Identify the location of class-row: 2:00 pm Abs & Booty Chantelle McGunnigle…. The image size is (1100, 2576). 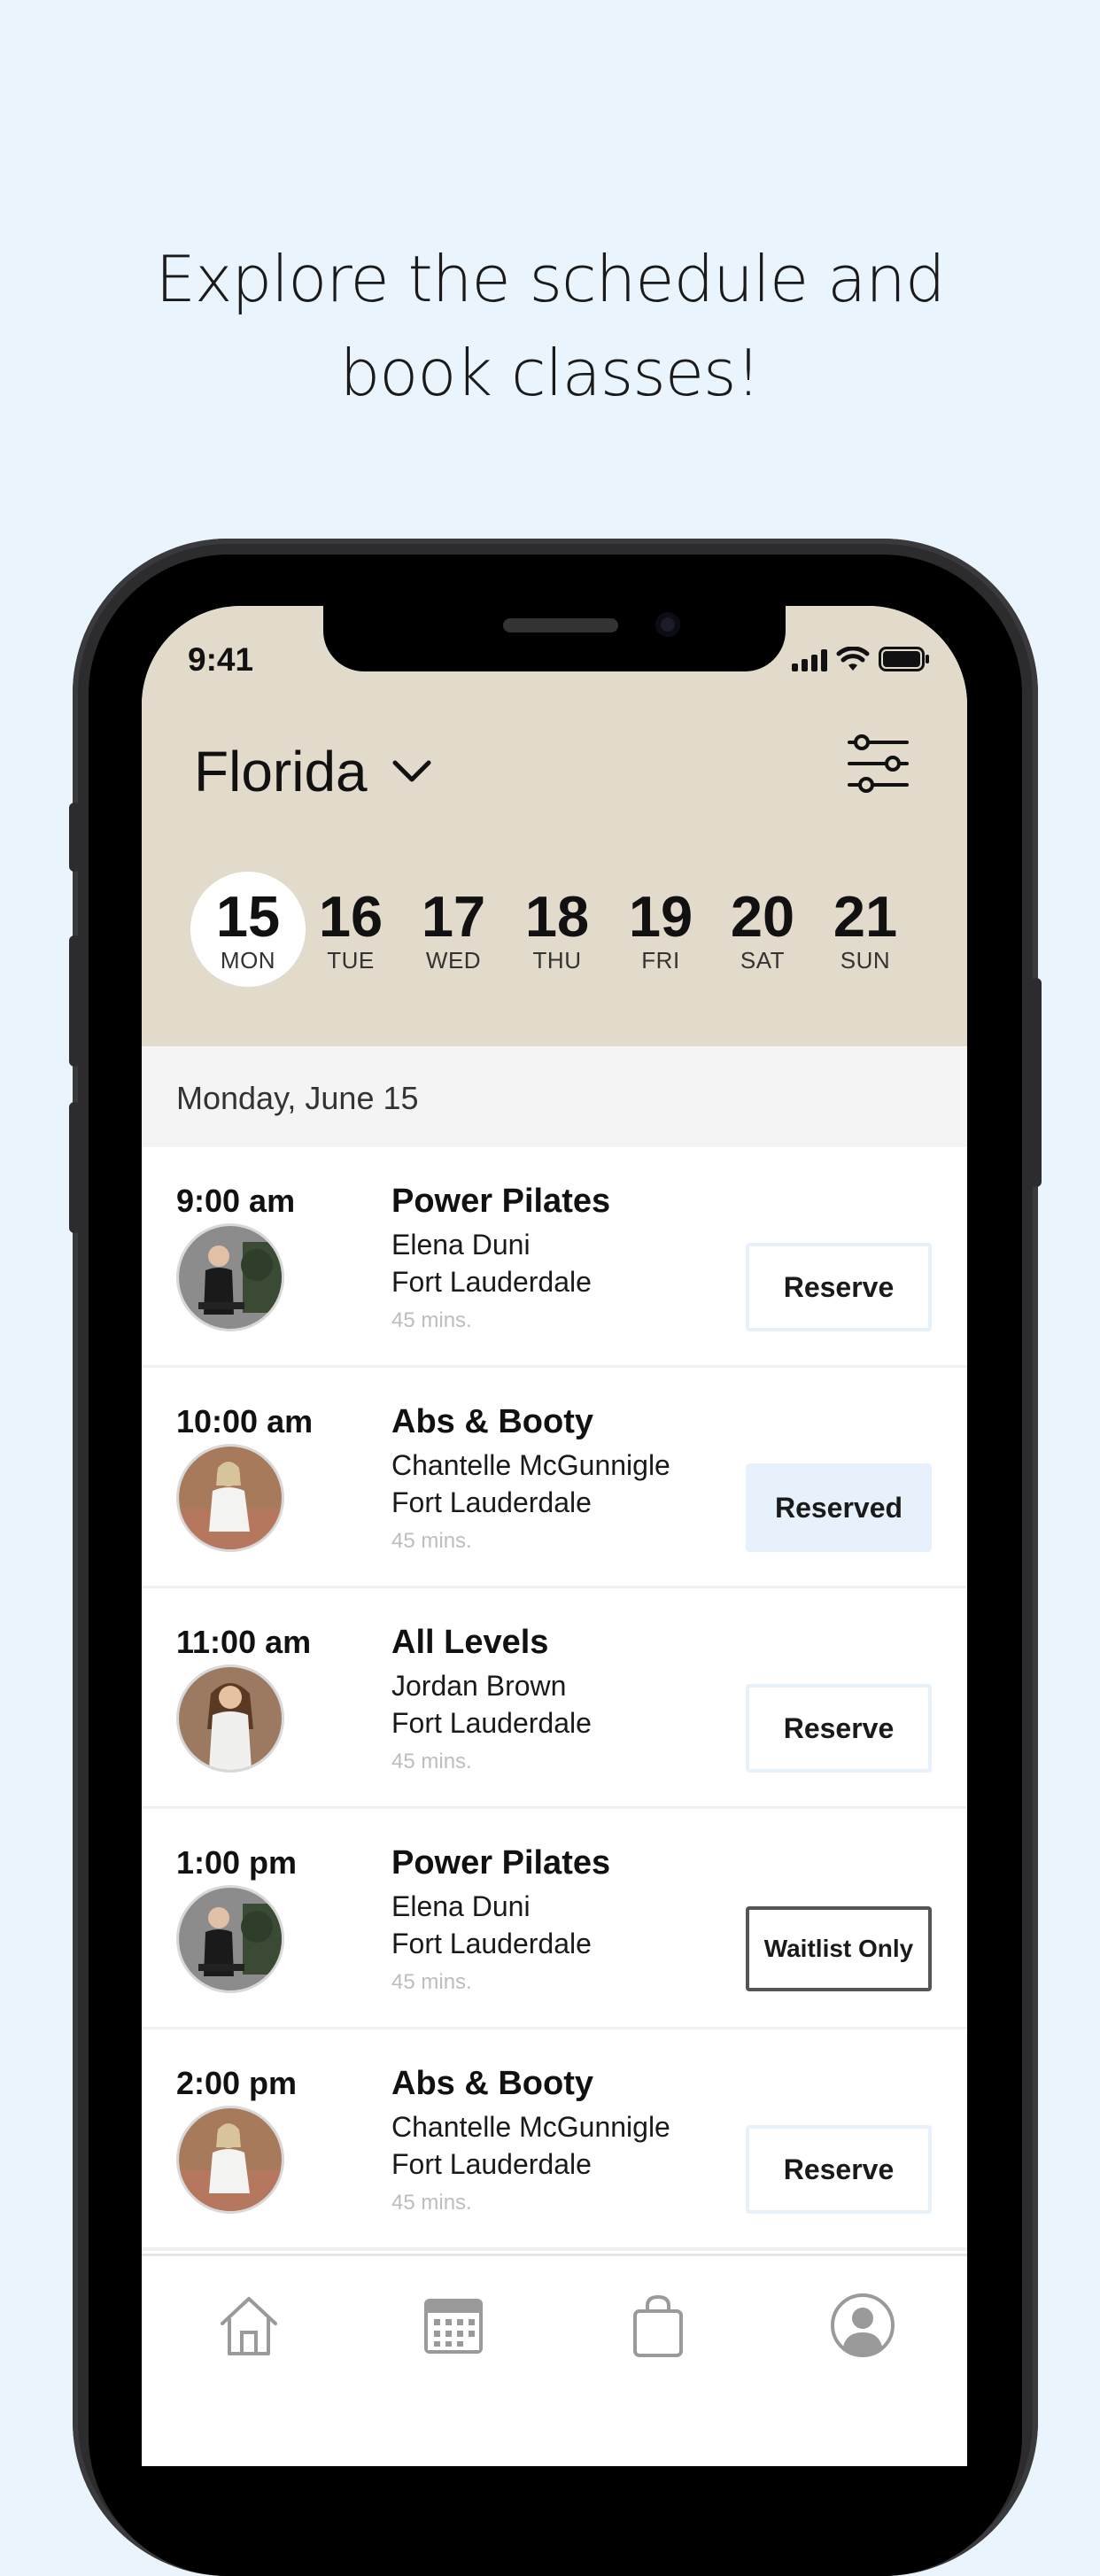
(555, 2140).